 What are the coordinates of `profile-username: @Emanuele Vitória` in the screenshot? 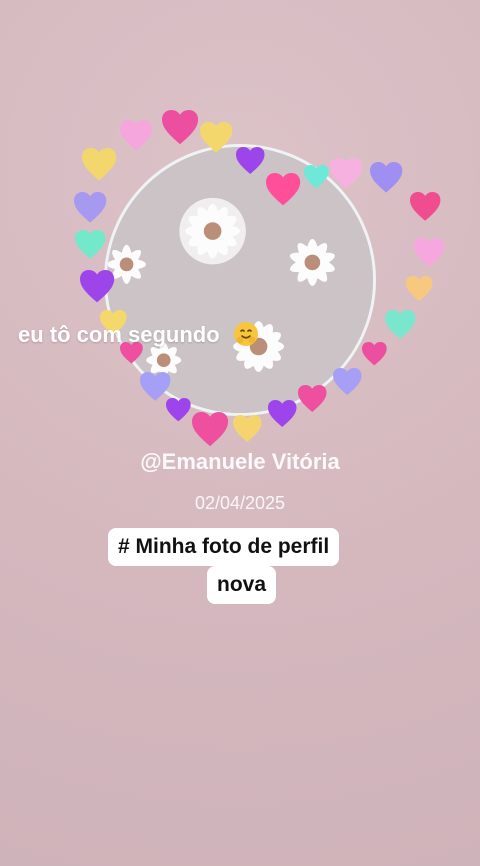 It's located at (240, 461).